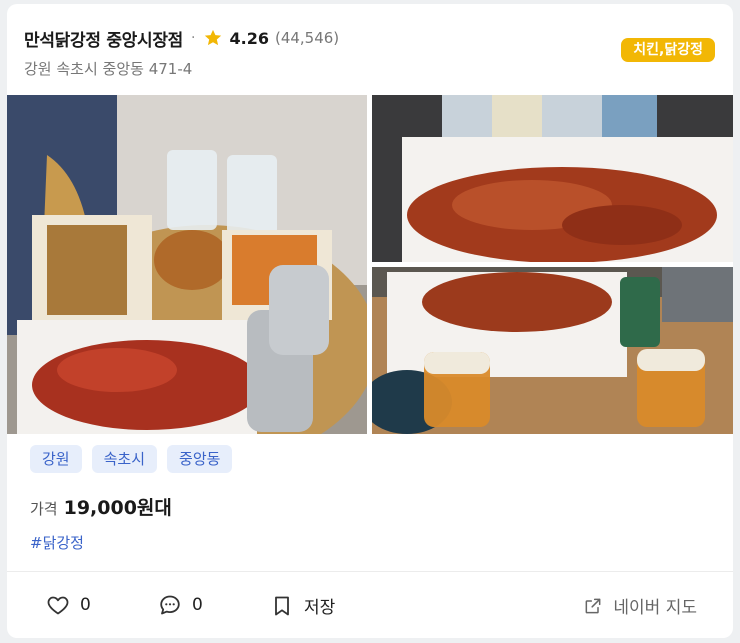  I want to click on save-button: 저장, so click(302, 605).